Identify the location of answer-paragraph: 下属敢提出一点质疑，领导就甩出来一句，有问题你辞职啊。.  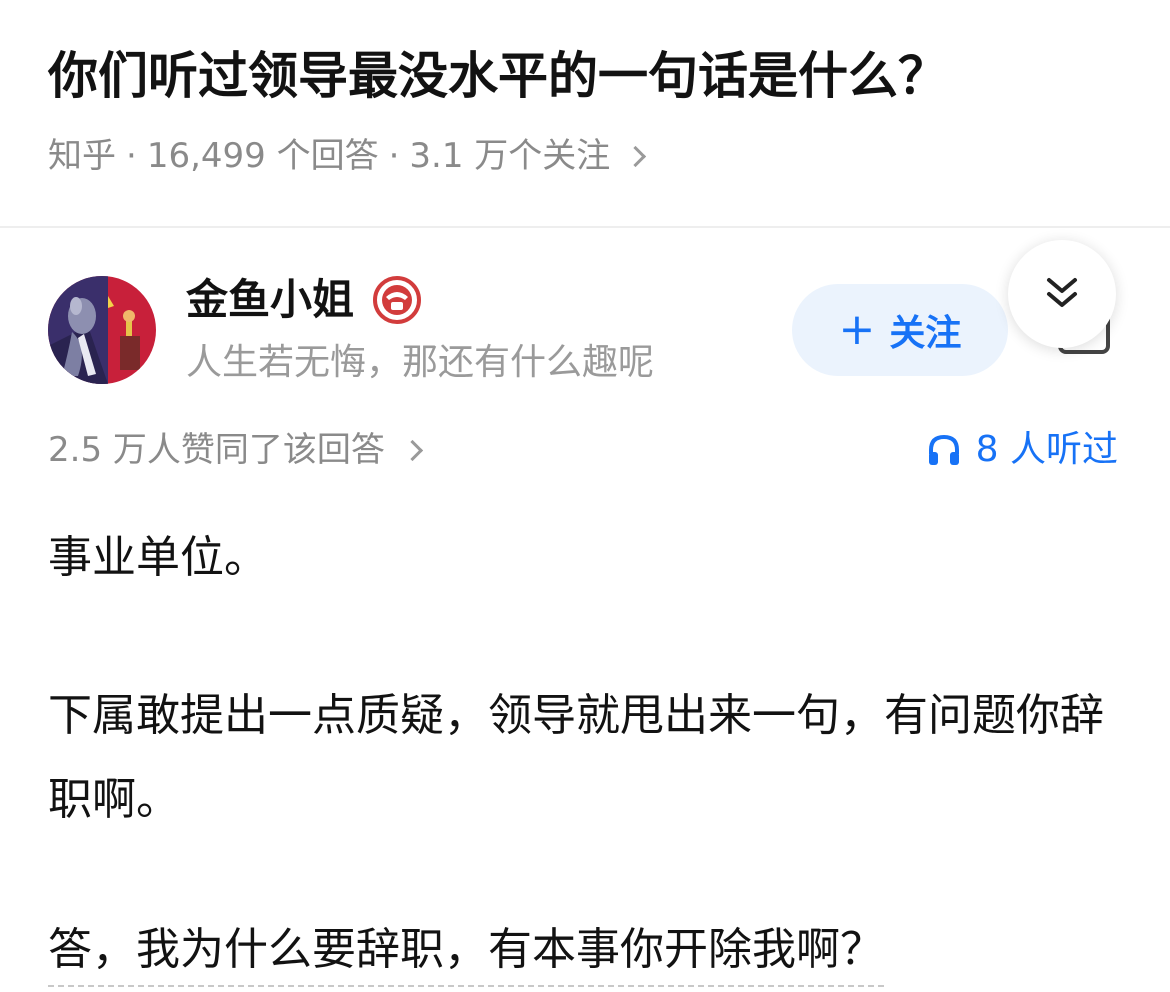
(576, 757).